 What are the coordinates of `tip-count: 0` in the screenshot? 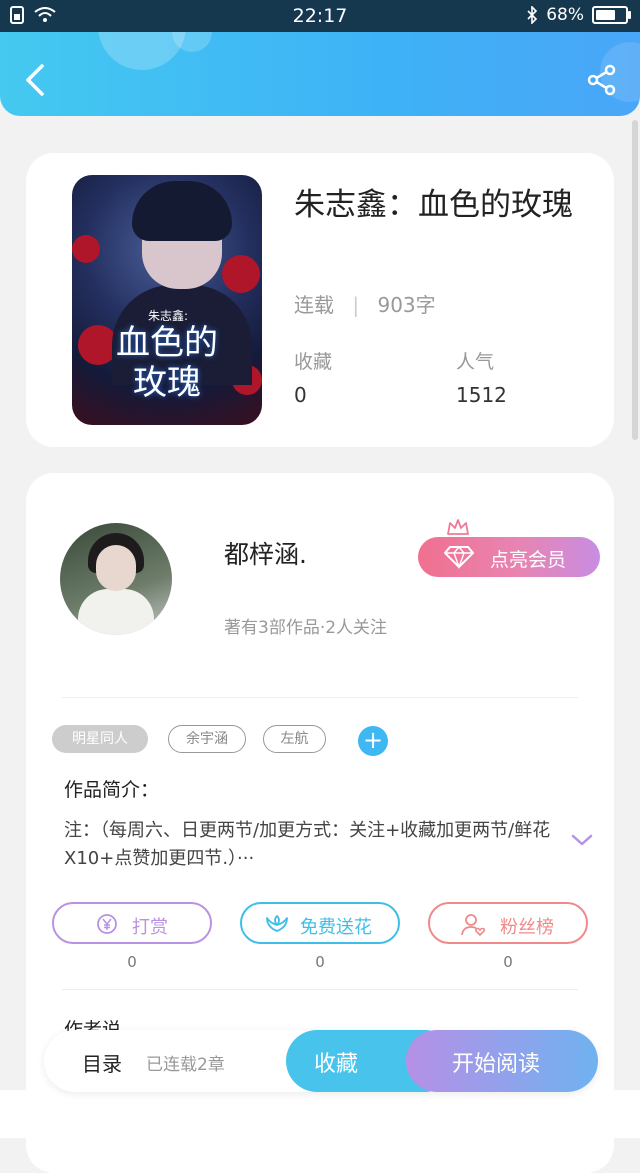 It's located at (132, 962).